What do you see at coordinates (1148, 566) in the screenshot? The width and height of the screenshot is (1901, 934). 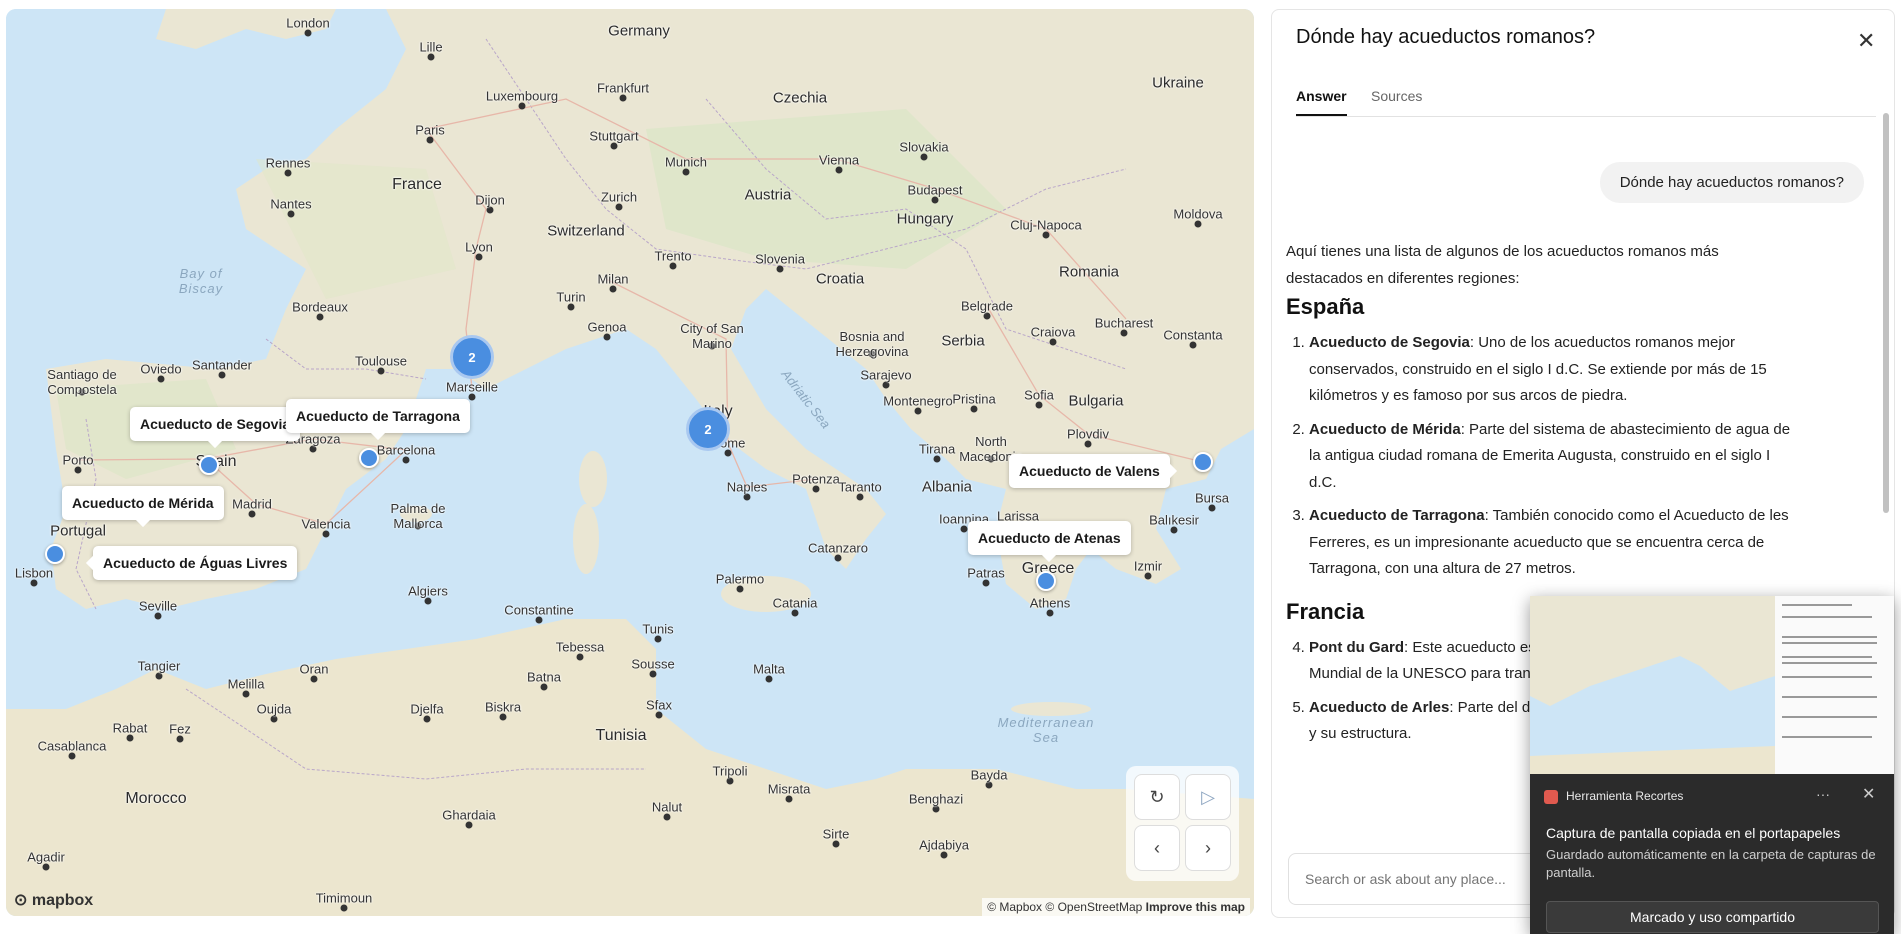 I see `place-label: Izmir` at bounding box center [1148, 566].